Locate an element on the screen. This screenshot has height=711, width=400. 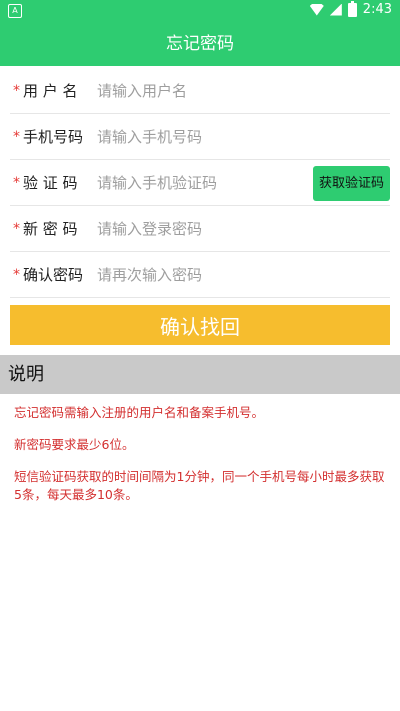
code-row: * 验 证 码 获取验证码 is located at coordinates (200, 183).